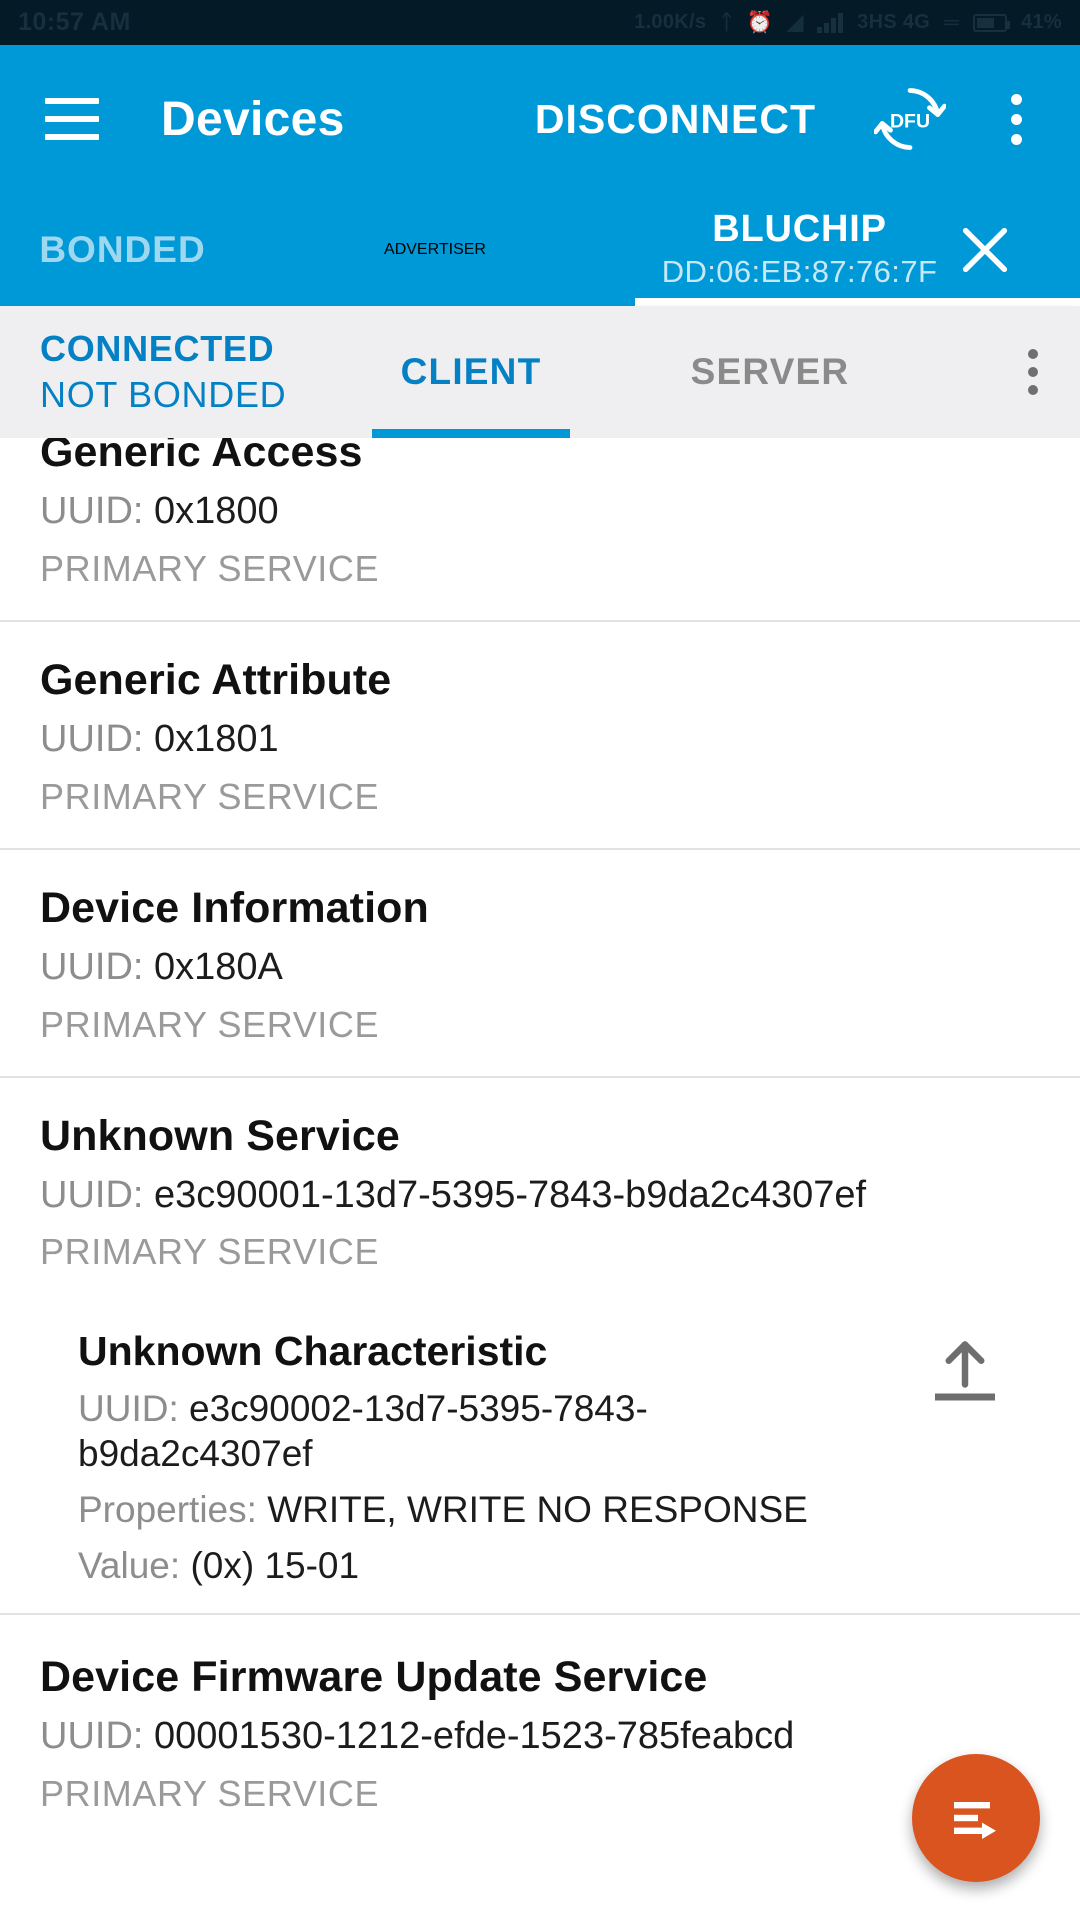 The width and height of the screenshot is (1080, 1920). What do you see at coordinates (540, 512) in the screenshot?
I see `service-uuid-line: UUID: 0x1800` at bounding box center [540, 512].